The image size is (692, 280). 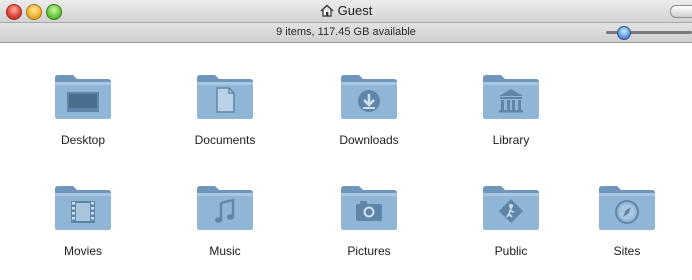 I want to click on status-bar: 9 items, 117.45 GB available, so click(x=346, y=33).